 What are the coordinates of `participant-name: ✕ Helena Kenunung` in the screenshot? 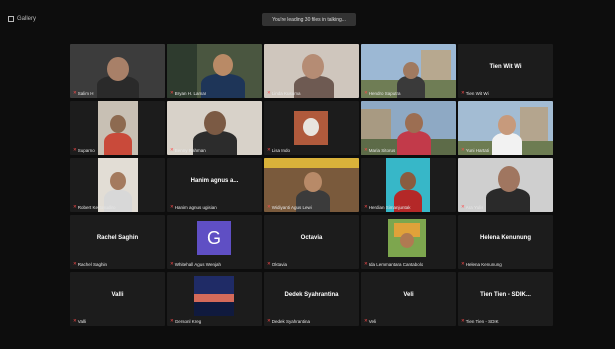 It's located at (481, 264).